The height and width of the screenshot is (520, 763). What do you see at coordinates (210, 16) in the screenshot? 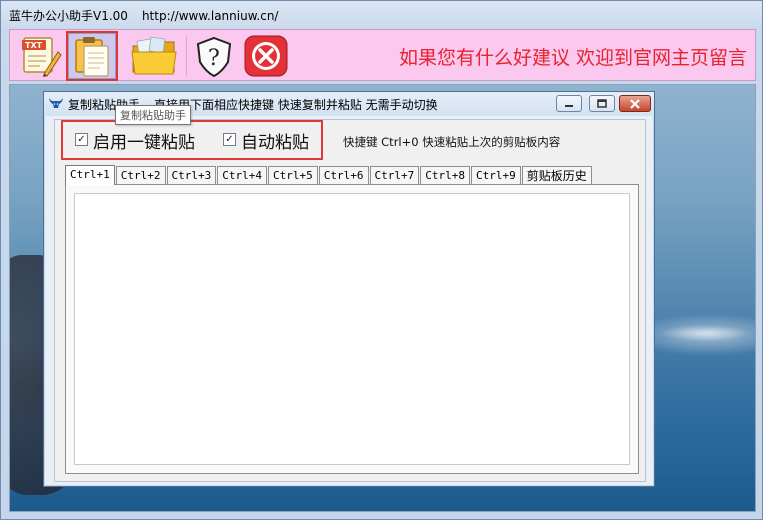
I see `website-url: http://www.lanniuw.cn/` at bounding box center [210, 16].